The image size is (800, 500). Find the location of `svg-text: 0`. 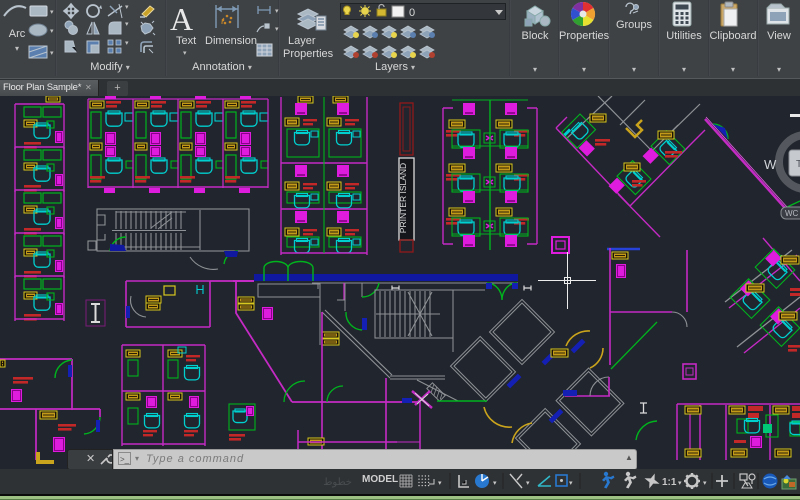

svg-text: 0 is located at coordinates (412, 13).